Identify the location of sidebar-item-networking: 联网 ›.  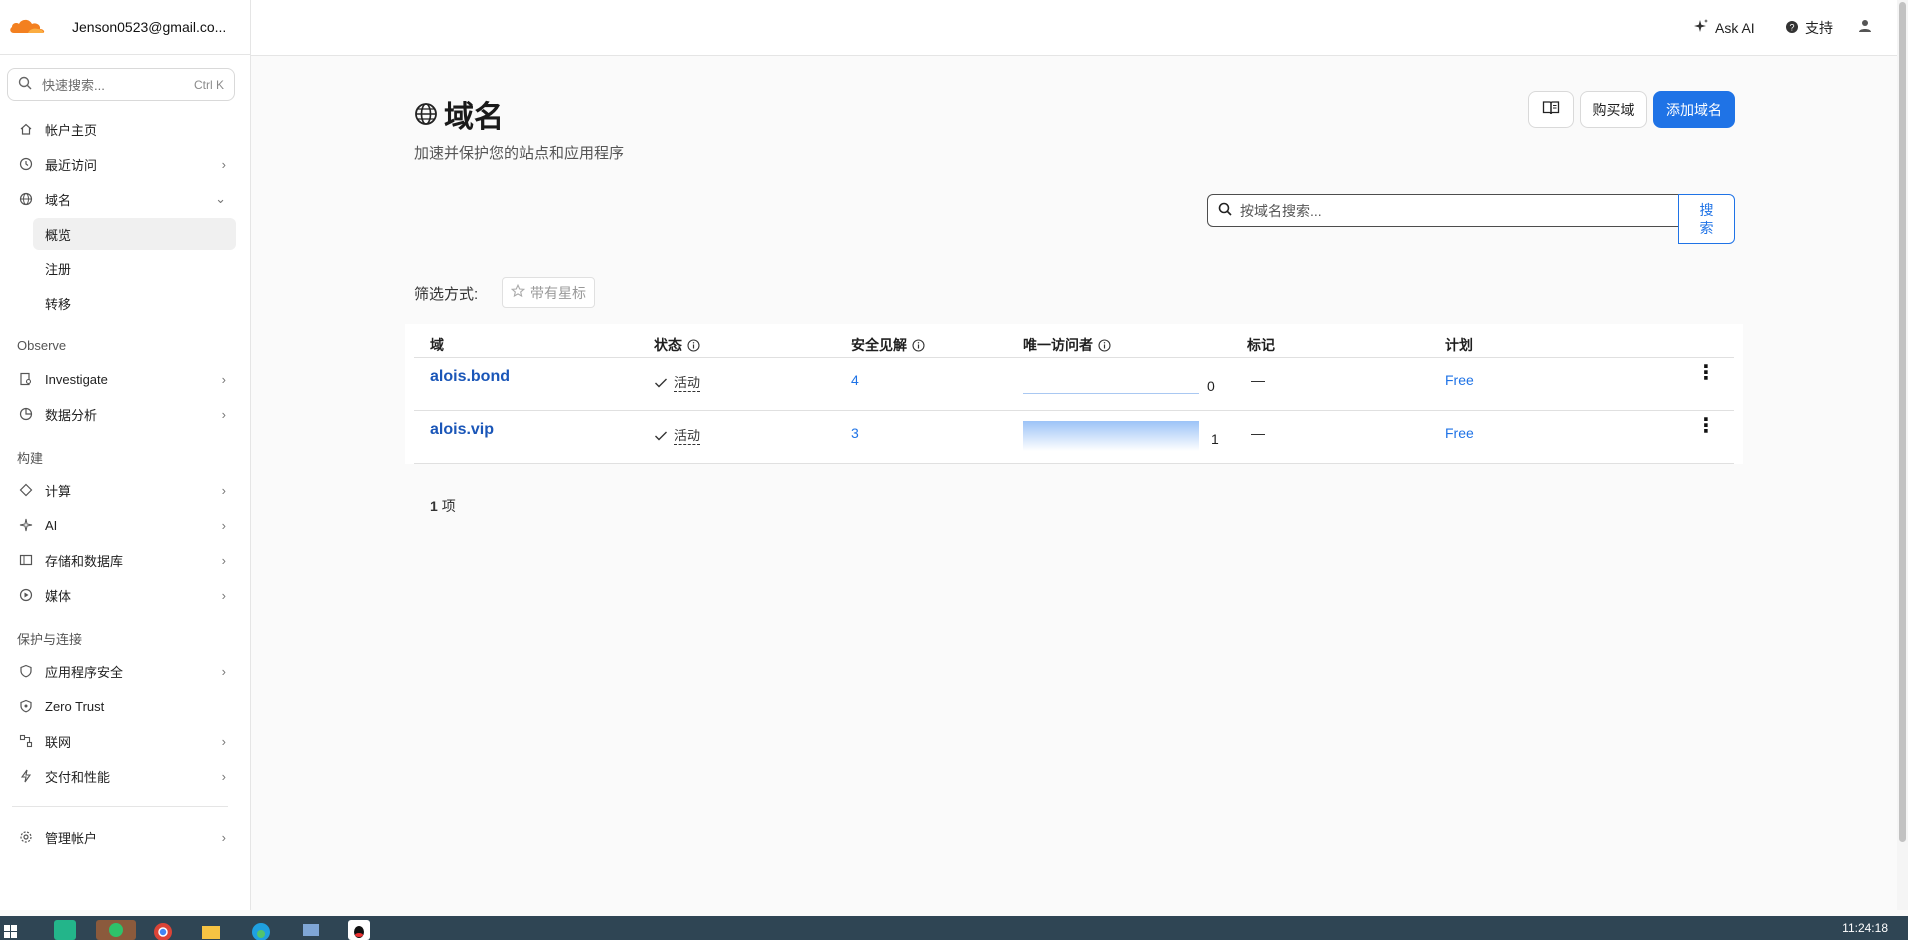
(118, 741).